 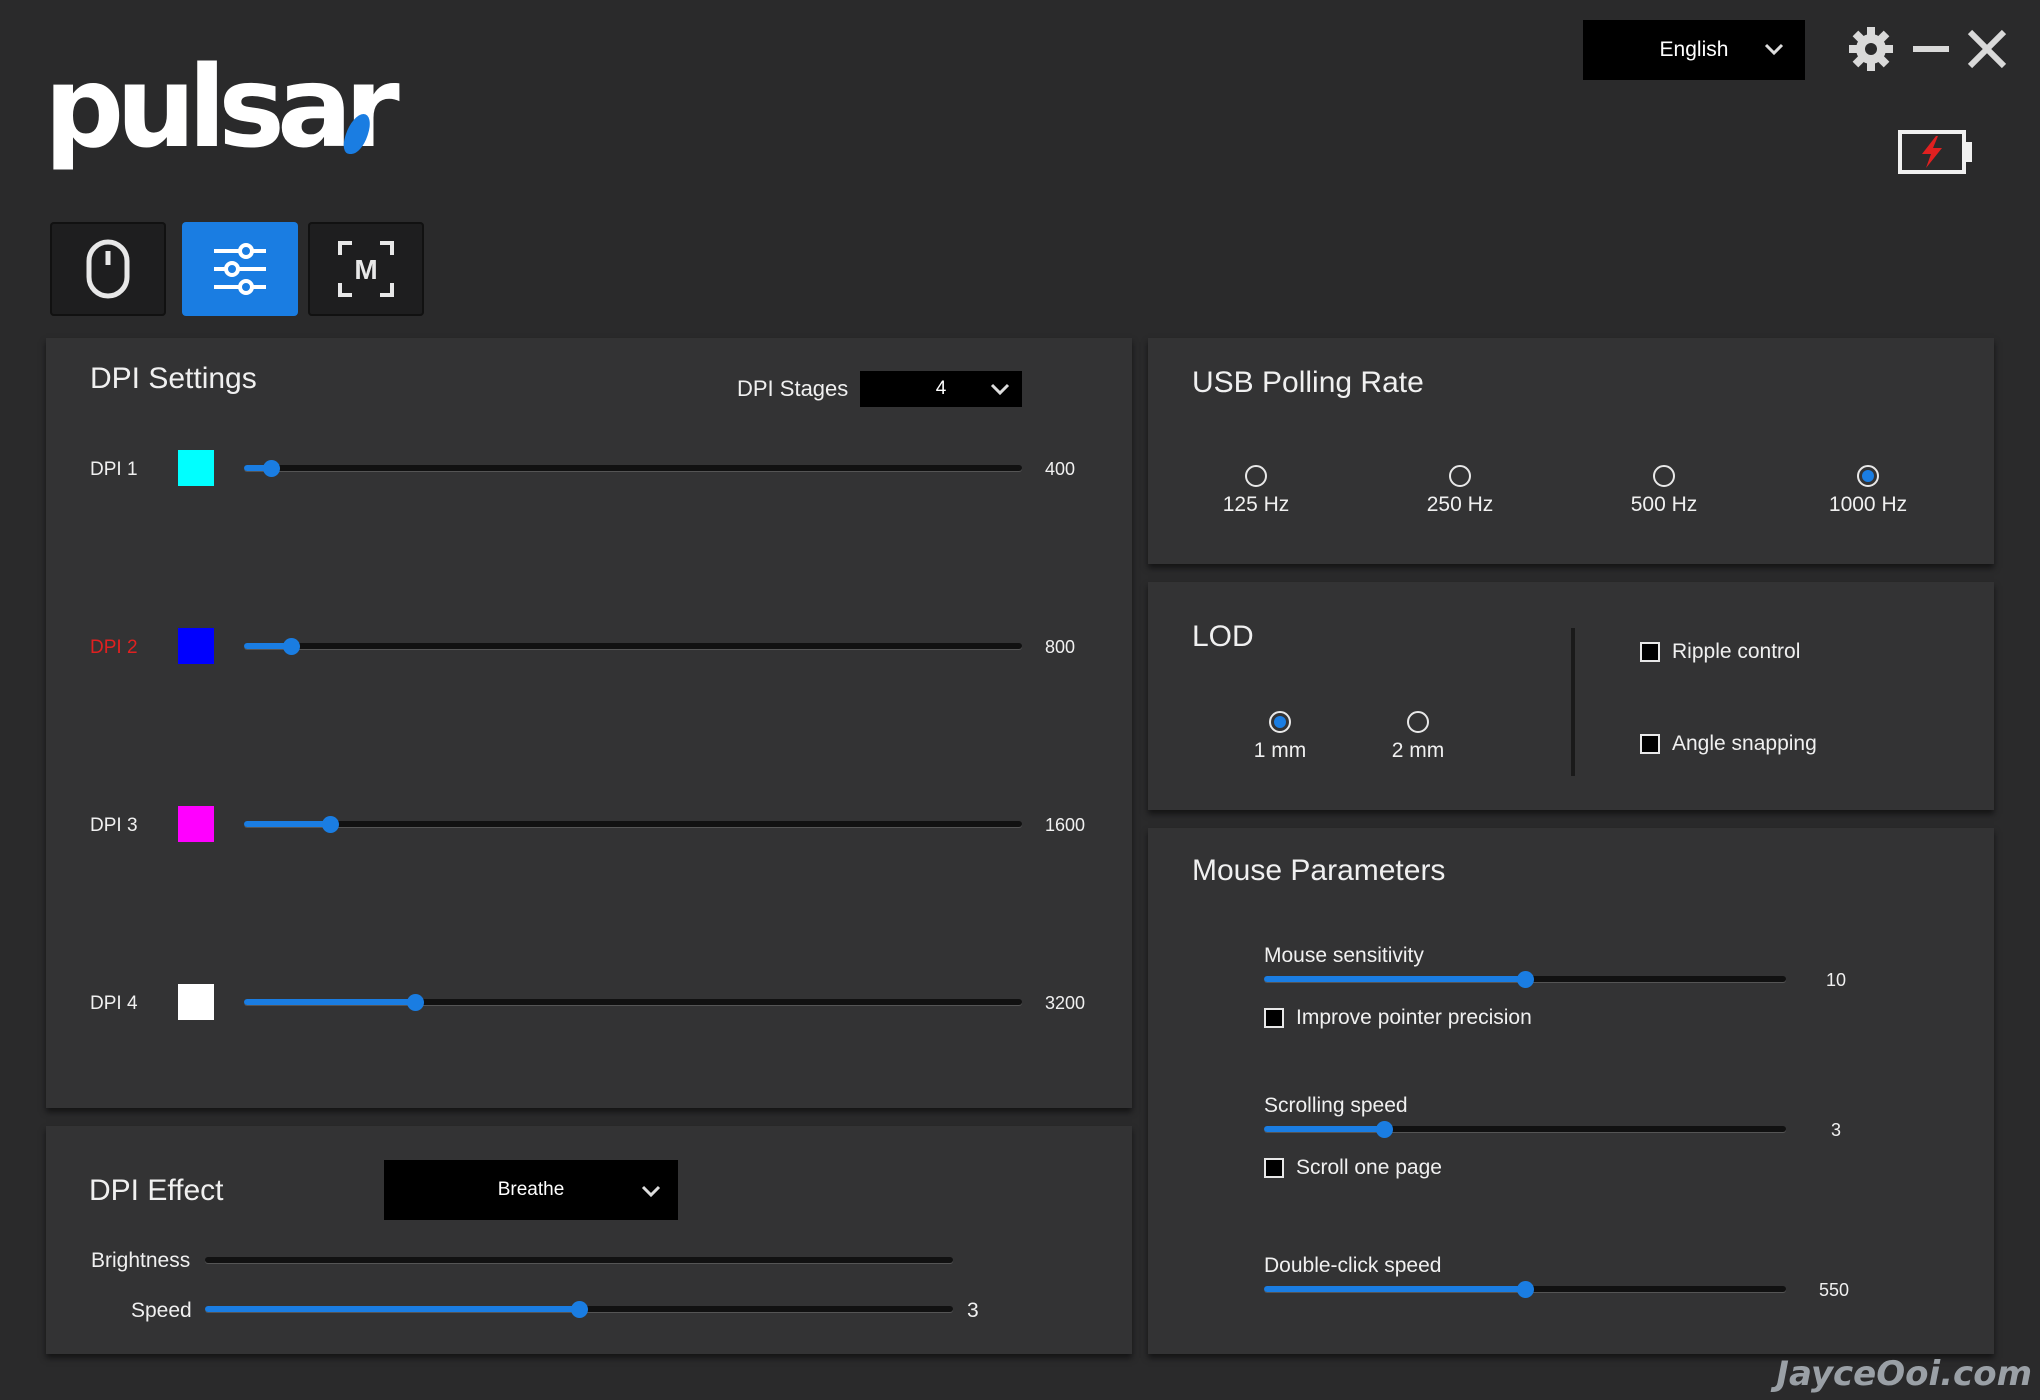 I want to click on dpi-stage-label: DPI 3, so click(x=114, y=825).